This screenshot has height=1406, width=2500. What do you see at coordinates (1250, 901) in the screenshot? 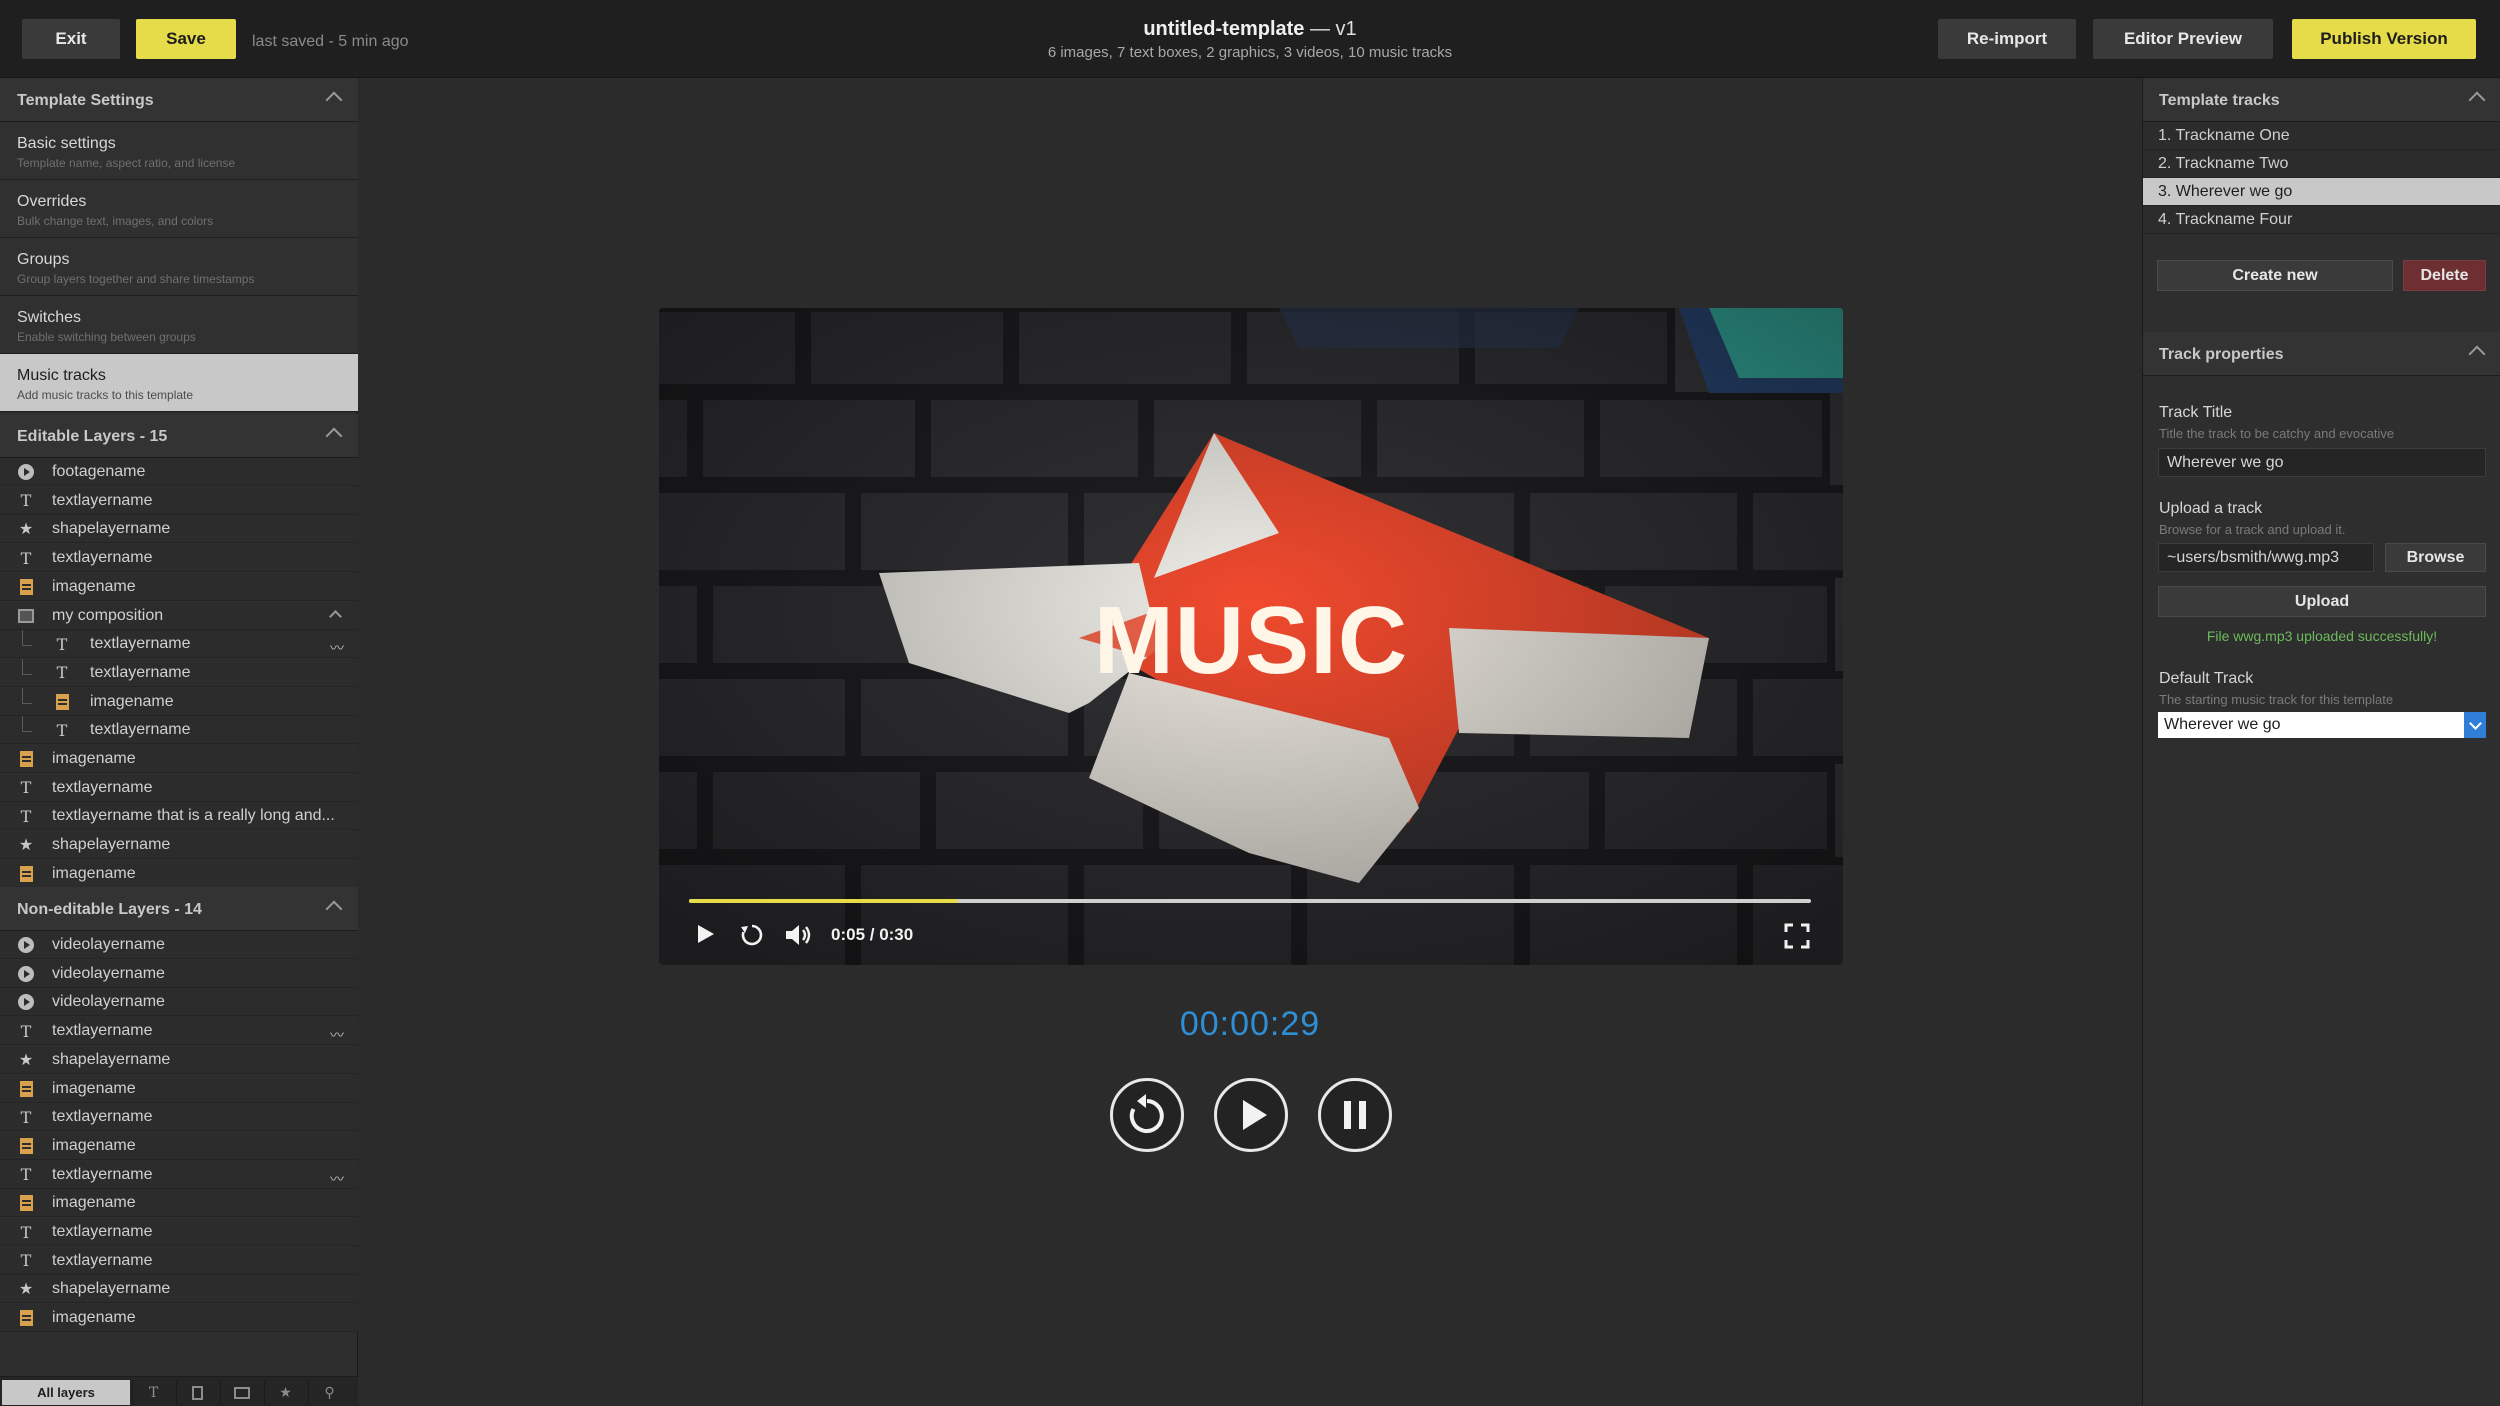
I see `video-seek-bar` at bounding box center [1250, 901].